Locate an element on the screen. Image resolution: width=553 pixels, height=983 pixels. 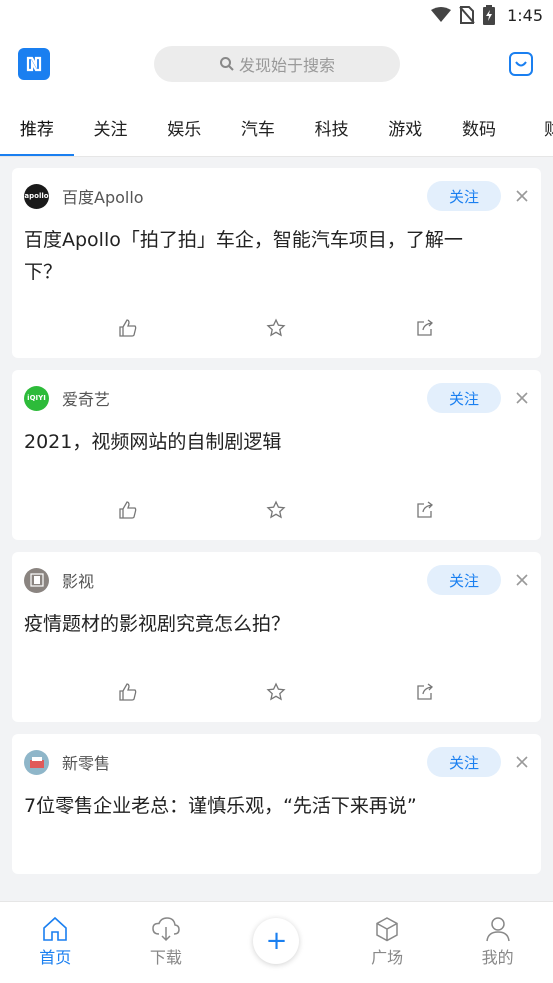
source-avatar: iQIYI is located at coordinates (36, 398).